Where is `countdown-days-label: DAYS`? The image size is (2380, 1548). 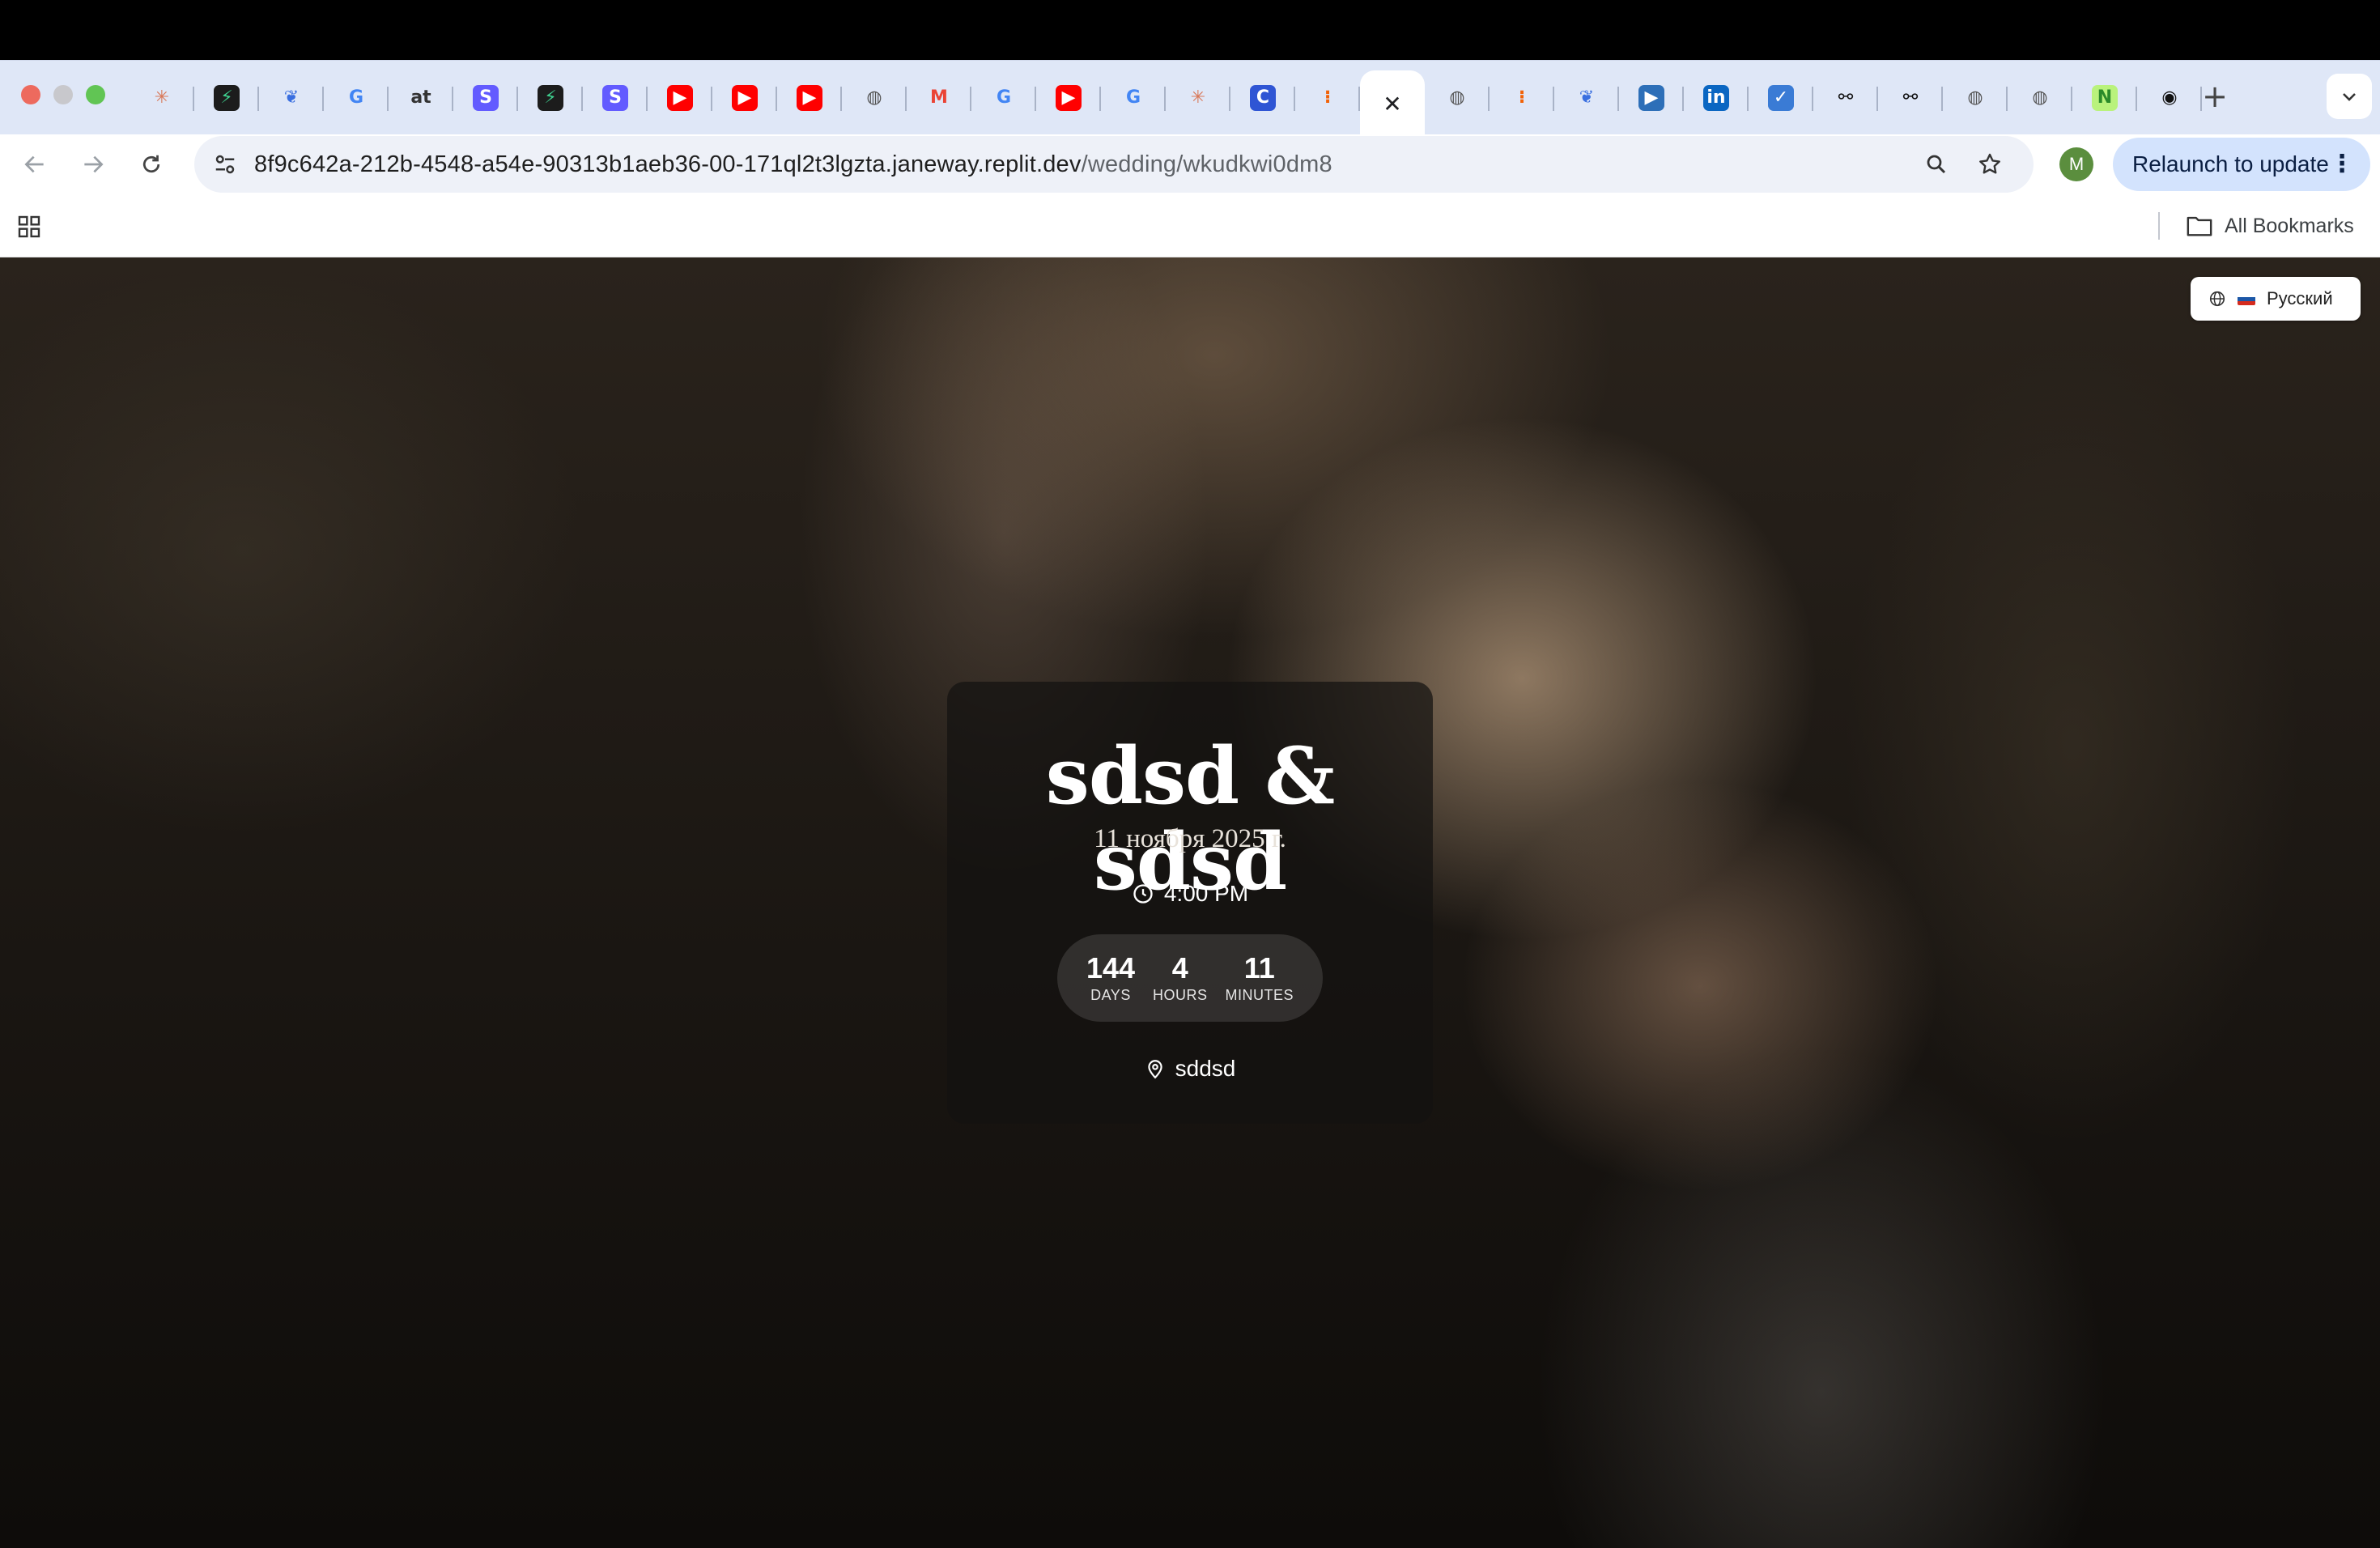 countdown-days-label: DAYS is located at coordinates (1110, 996).